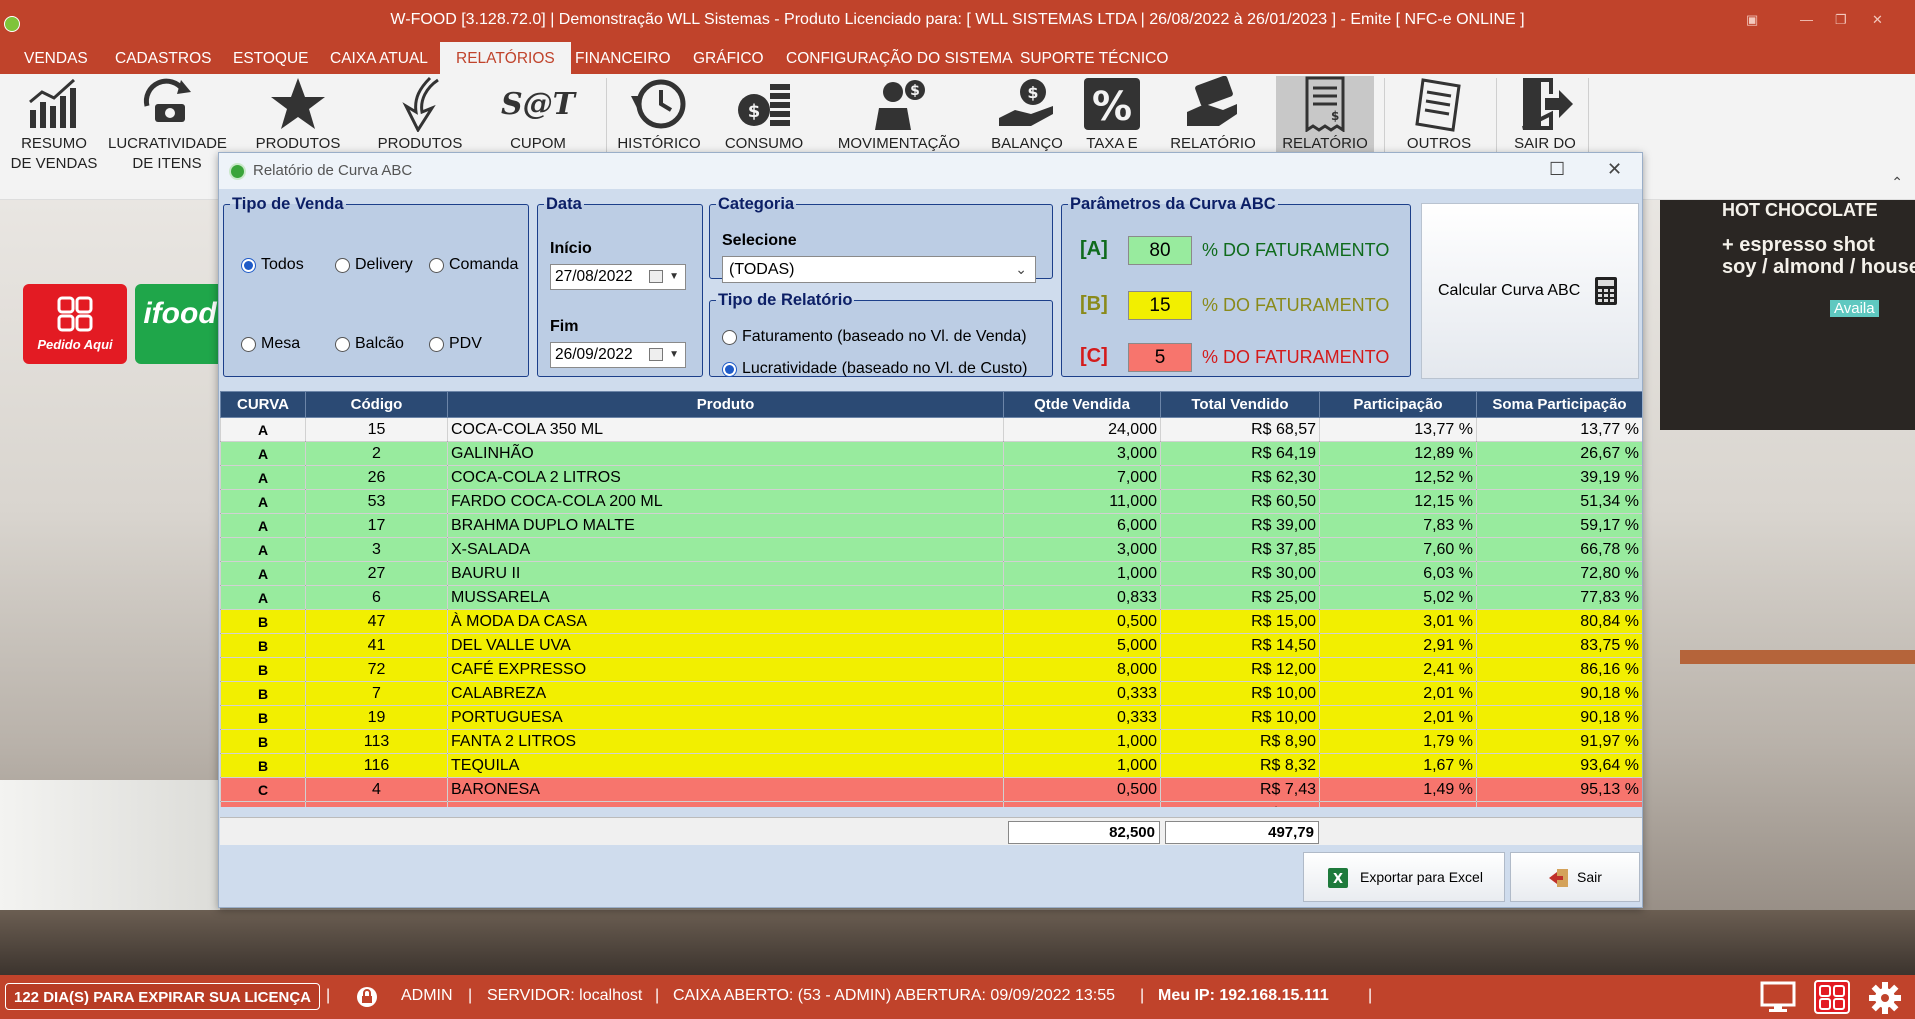 This screenshot has height=1019, width=1915. Describe the element at coordinates (298, 115) in the screenshot. I see `ribbon-produtos-1: PRODUTOS` at that location.